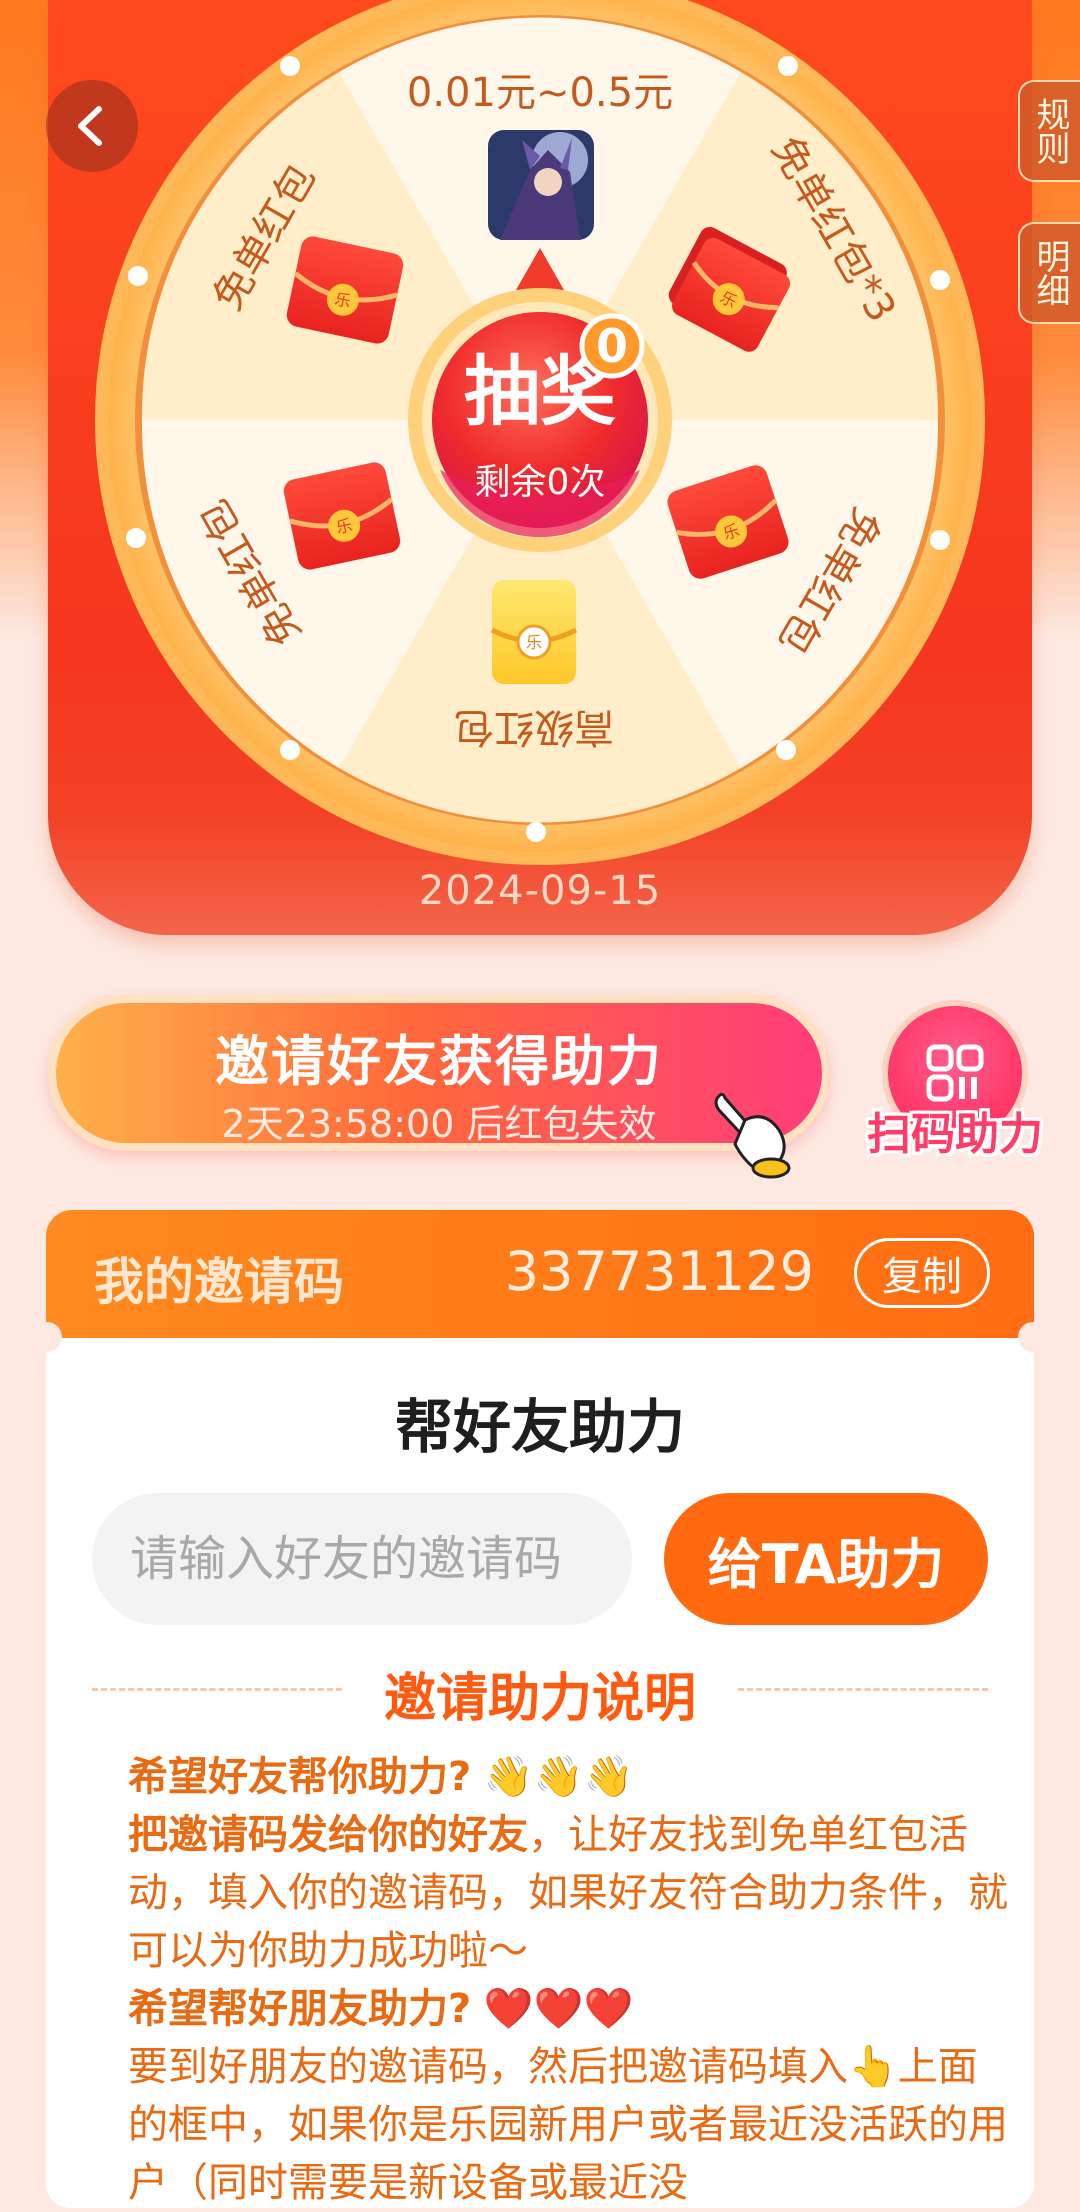 The height and width of the screenshot is (2212, 1080). What do you see at coordinates (328, 1835) in the screenshot?
I see `explanation-p1-bold: 把邀请码发给你的好友` at bounding box center [328, 1835].